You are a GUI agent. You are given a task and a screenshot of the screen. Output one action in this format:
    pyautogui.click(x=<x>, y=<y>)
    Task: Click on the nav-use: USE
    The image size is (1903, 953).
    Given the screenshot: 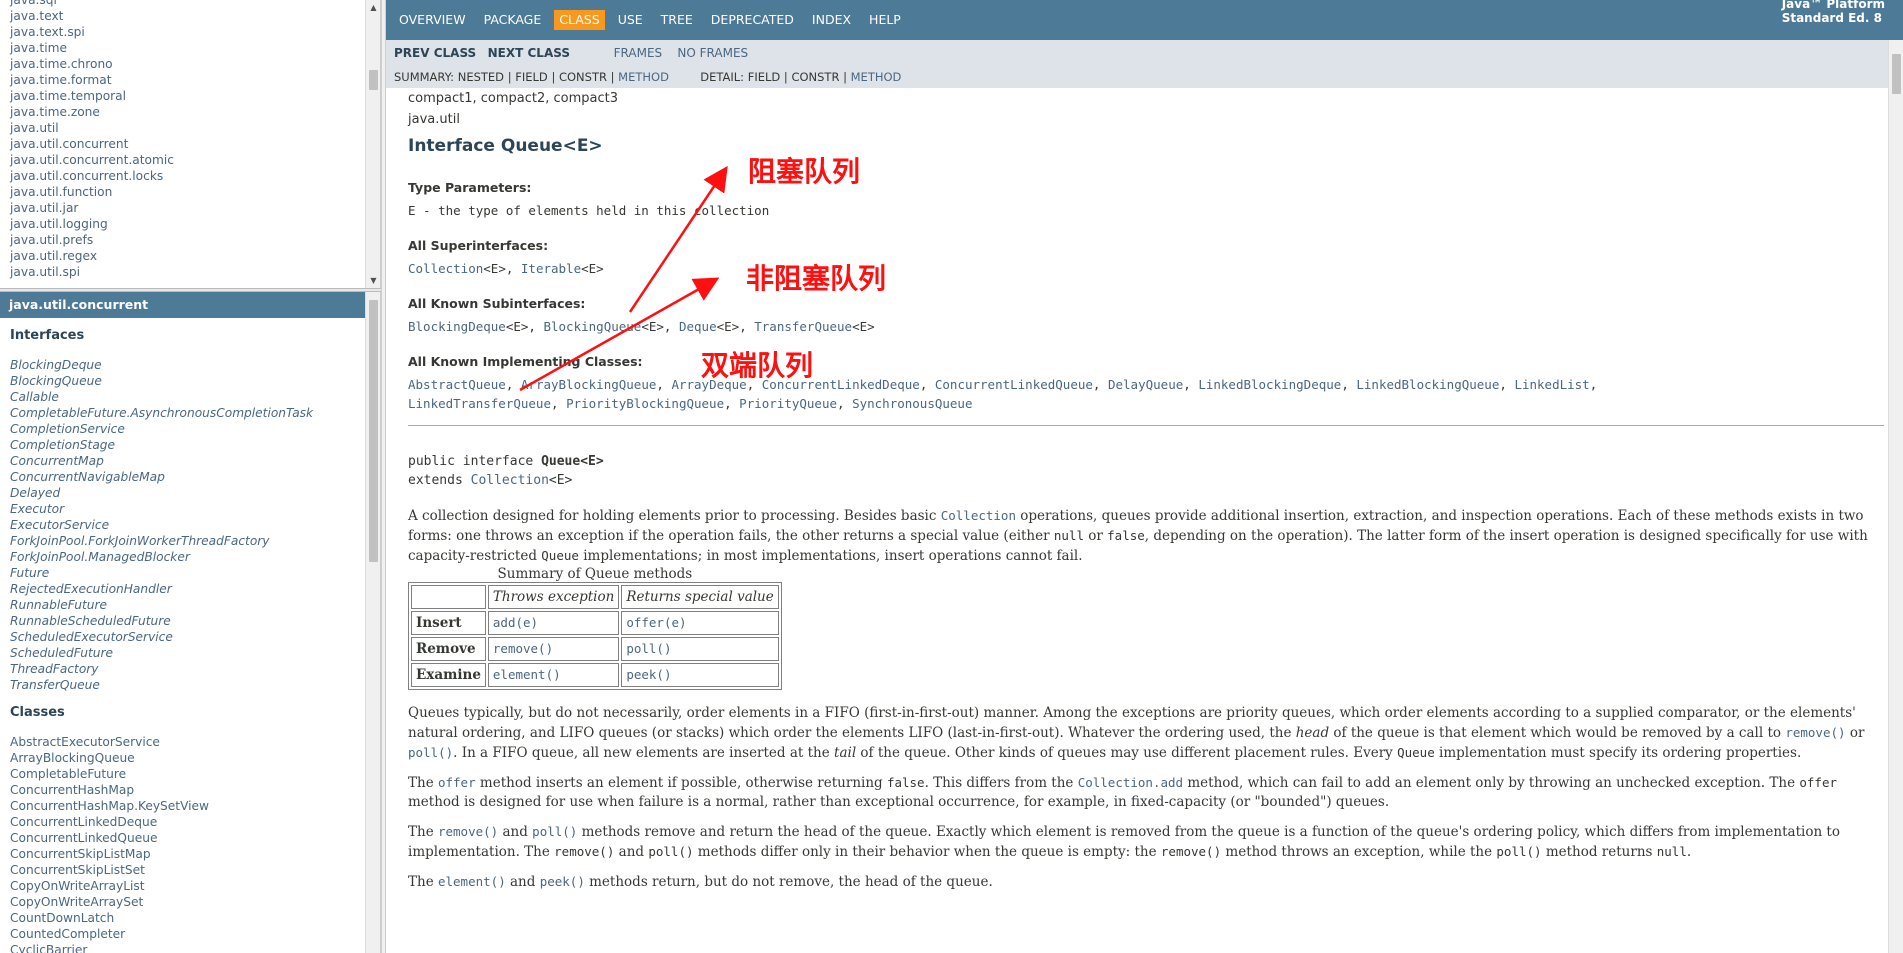 What is the action you would take?
    pyautogui.click(x=630, y=20)
    